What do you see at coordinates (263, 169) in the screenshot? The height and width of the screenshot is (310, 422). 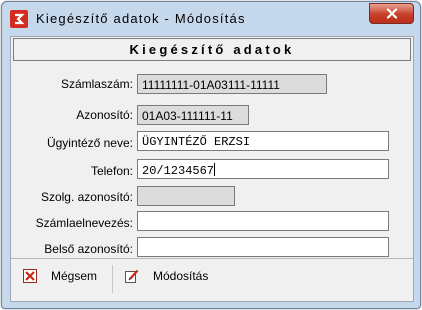 I see `phone-input: 20/1234567` at bounding box center [263, 169].